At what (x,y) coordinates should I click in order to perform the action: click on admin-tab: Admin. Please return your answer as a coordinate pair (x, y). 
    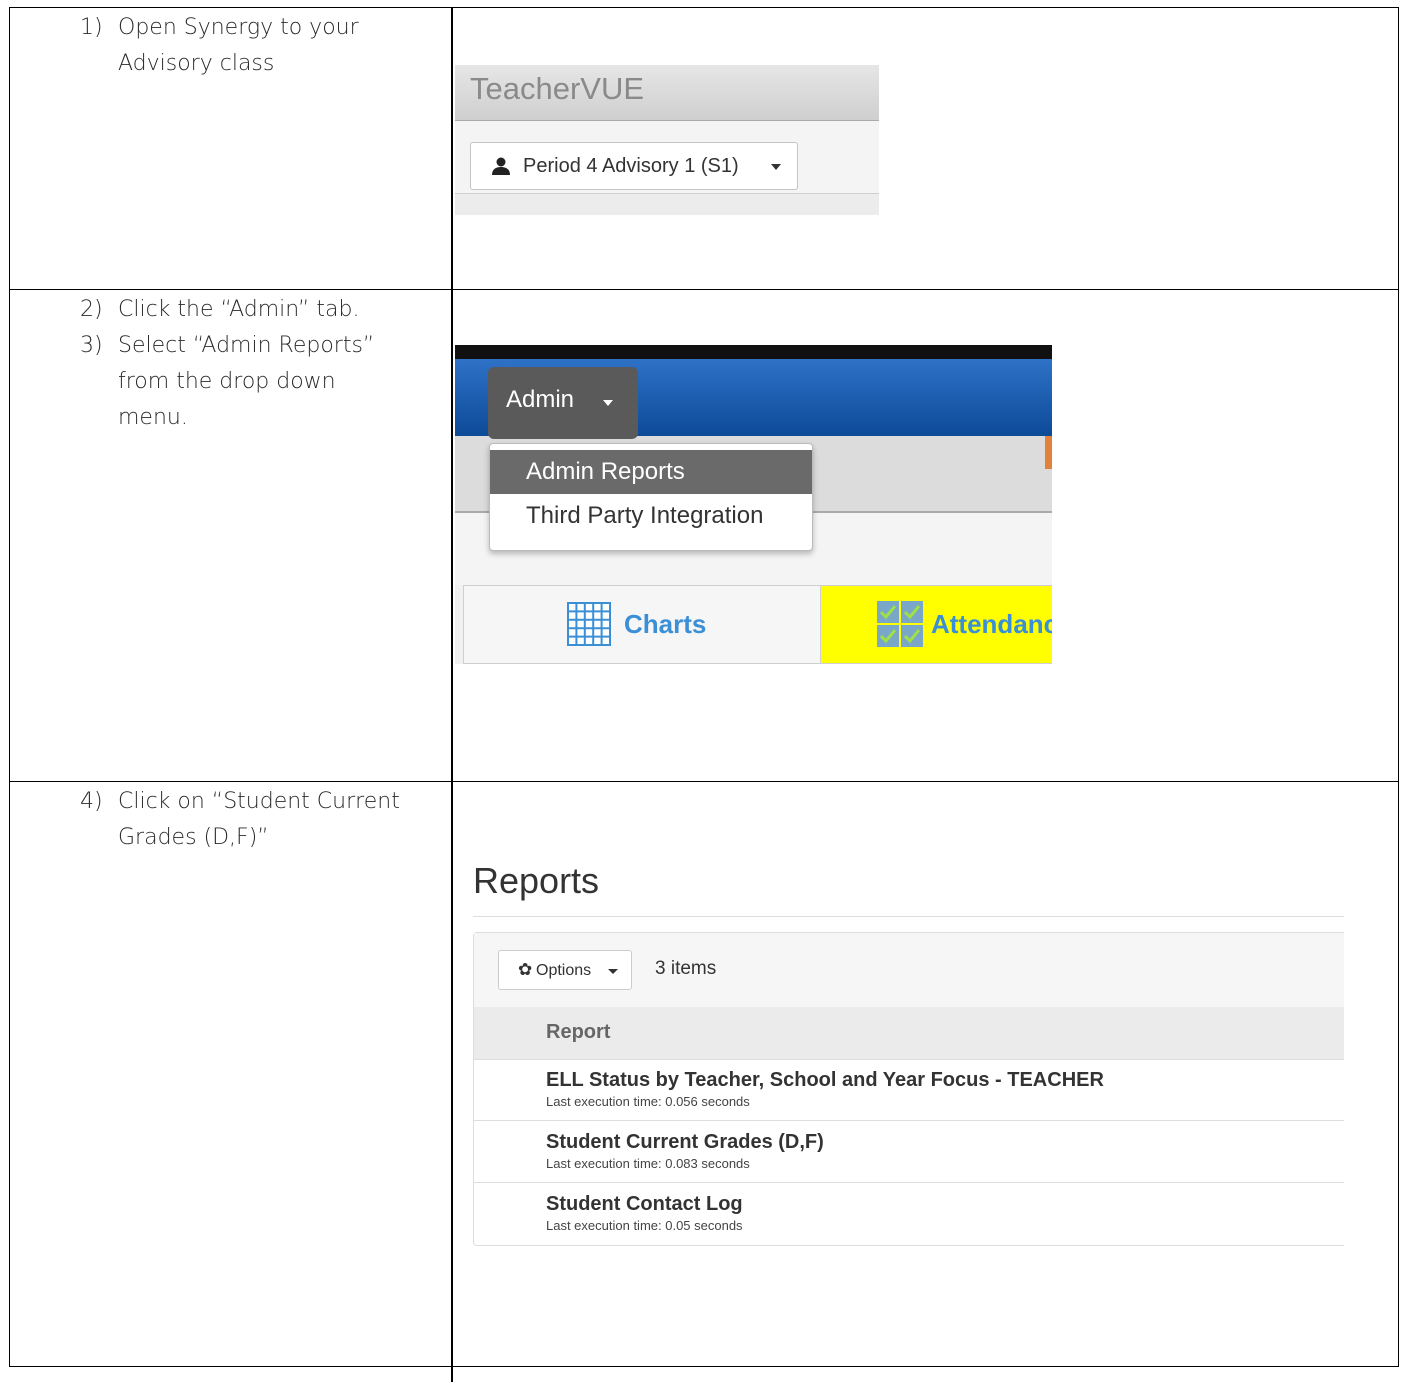
    Looking at the image, I should click on (563, 403).